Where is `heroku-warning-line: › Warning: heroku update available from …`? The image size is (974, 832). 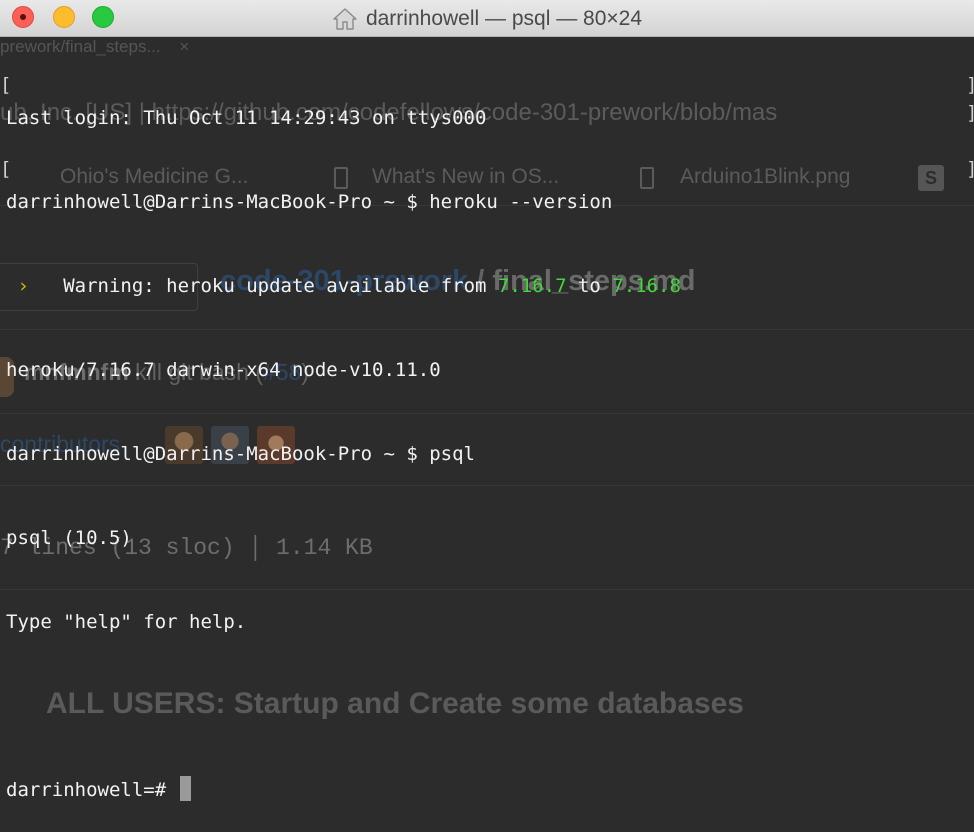
heroku-warning-line: › Warning: heroku update available from … is located at coordinates (343, 286).